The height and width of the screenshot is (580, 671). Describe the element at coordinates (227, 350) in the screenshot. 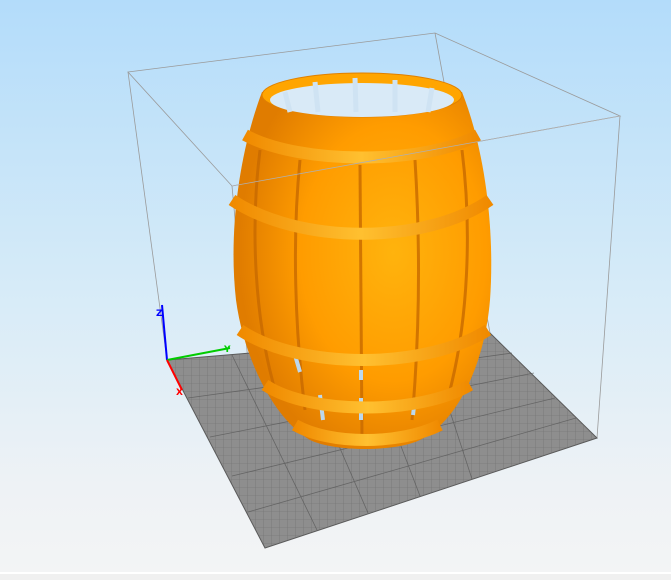

I see `y-axis-label: Y` at that location.